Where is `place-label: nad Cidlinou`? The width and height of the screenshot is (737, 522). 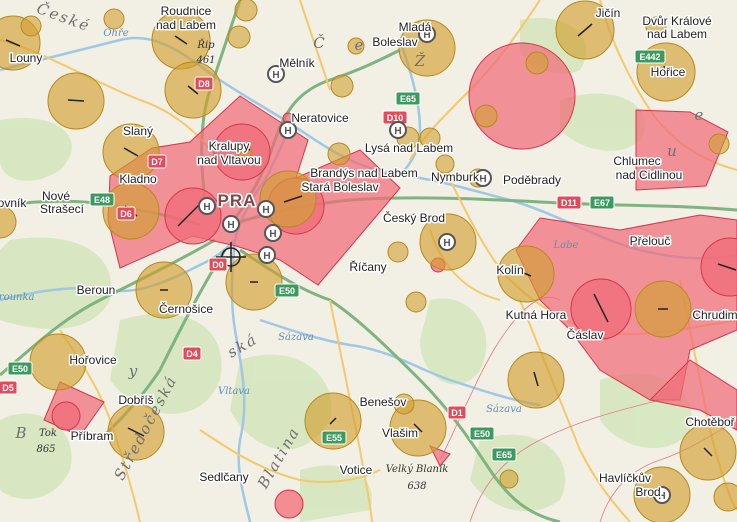 place-label: nad Cidlinou is located at coordinates (649, 175).